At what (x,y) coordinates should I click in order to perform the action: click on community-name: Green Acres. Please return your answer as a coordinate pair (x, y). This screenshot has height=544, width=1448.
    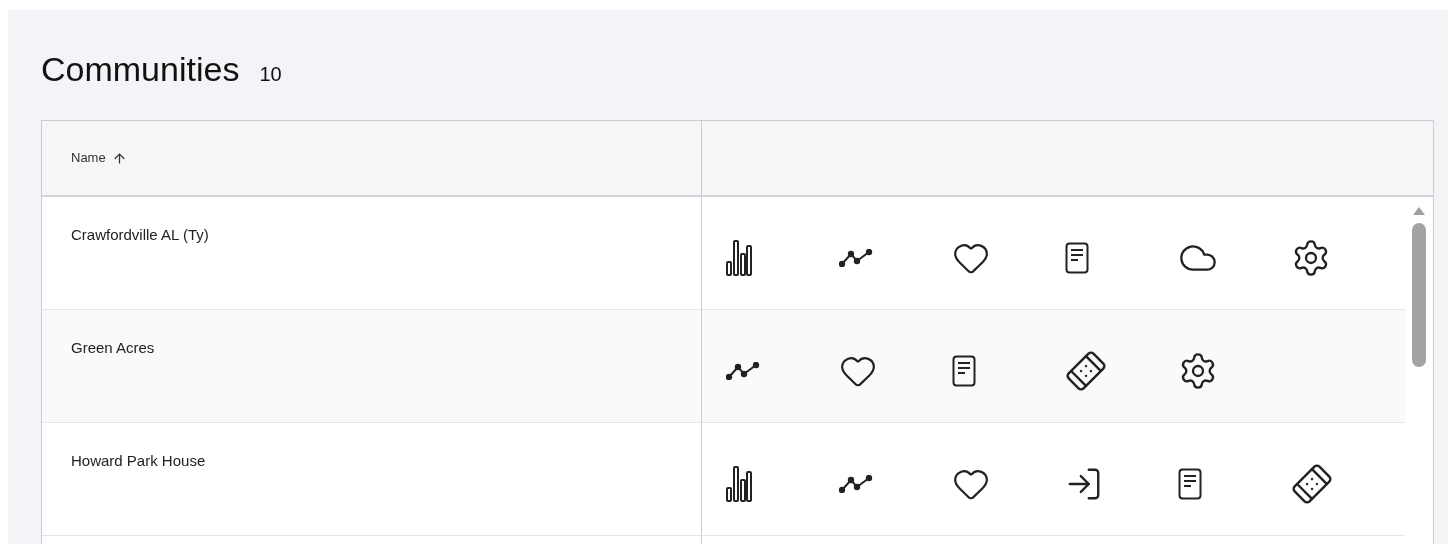
    Looking at the image, I should click on (113, 347).